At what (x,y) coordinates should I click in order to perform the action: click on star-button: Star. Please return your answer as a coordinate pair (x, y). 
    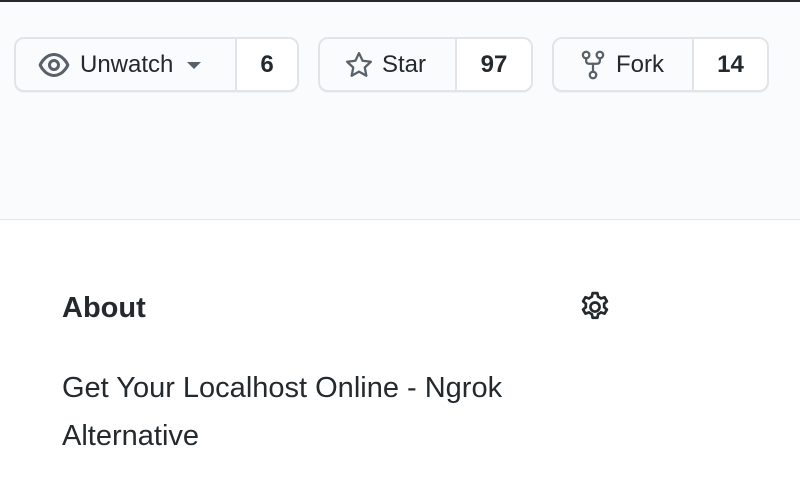
    Looking at the image, I should click on (387, 64).